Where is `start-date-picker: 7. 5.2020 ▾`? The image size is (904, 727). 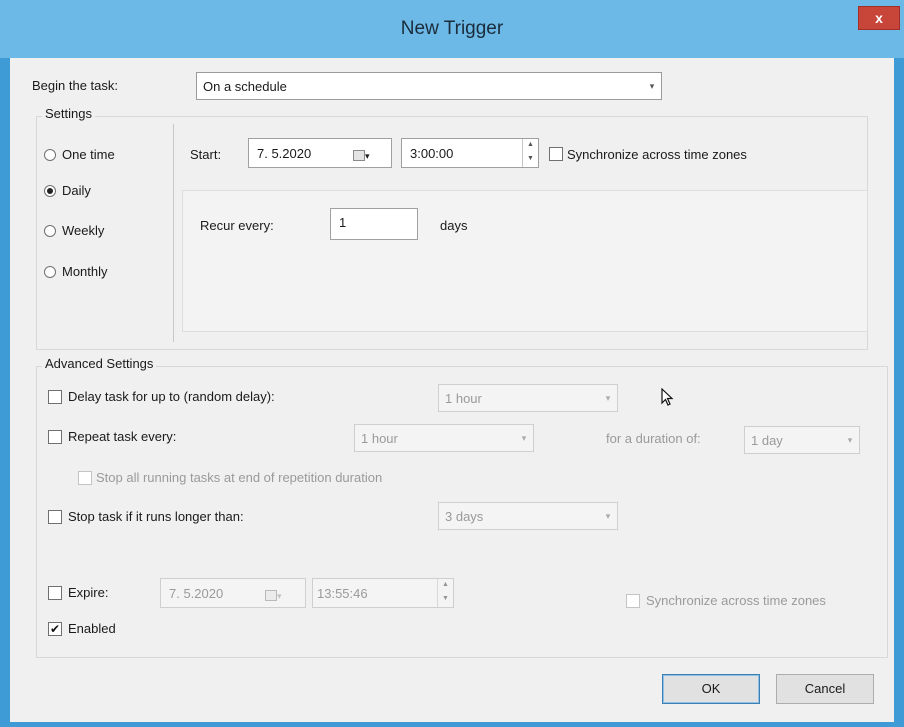
start-date-picker: 7. 5.2020 ▾ is located at coordinates (320, 153).